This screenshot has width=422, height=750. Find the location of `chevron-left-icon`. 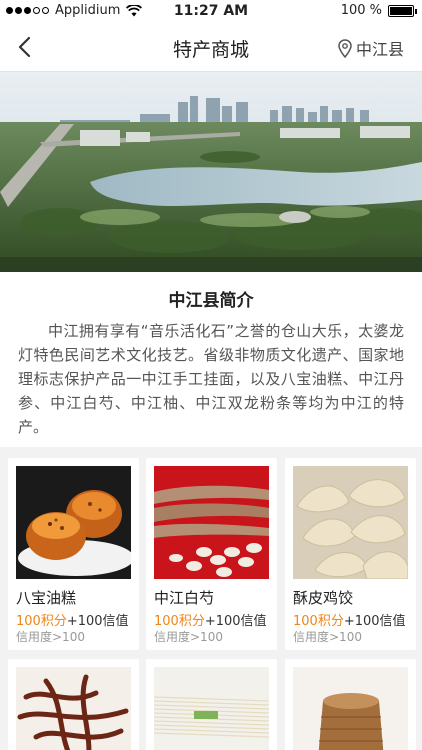

chevron-left-icon is located at coordinates (24, 47).